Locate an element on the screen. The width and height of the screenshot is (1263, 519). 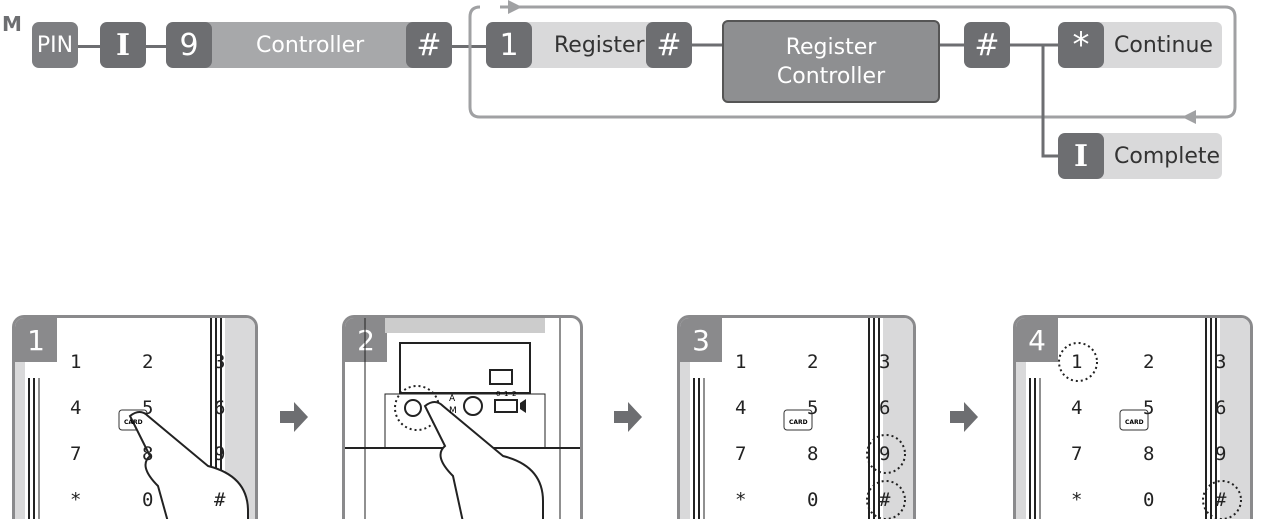
volume-switch is located at coordinates (506, 406).